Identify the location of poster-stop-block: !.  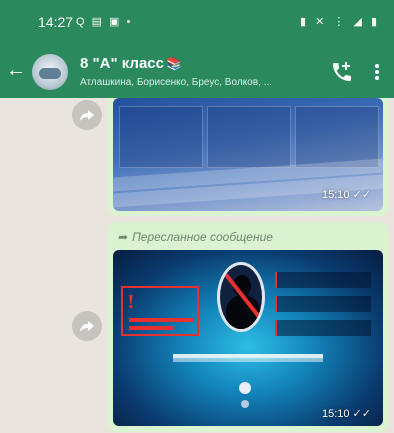
(160, 311).